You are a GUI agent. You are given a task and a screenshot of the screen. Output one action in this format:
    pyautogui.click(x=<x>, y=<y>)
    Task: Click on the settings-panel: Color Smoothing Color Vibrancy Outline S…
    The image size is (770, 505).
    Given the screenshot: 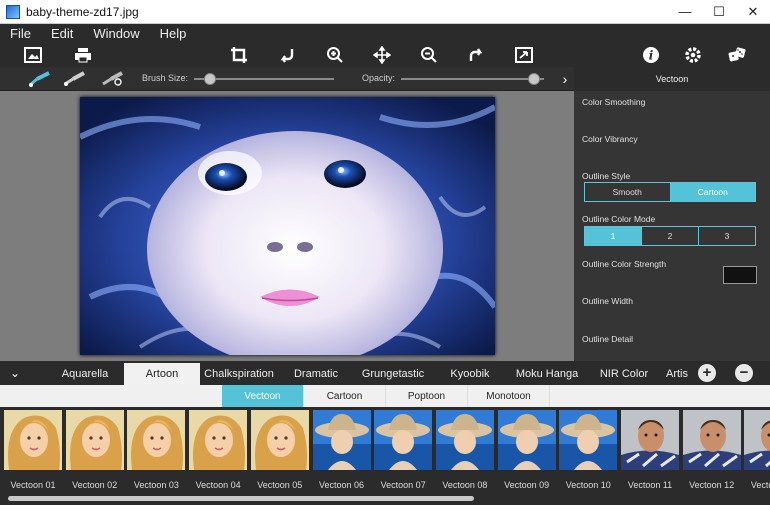 What is the action you would take?
    pyautogui.click(x=672, y=226)
    